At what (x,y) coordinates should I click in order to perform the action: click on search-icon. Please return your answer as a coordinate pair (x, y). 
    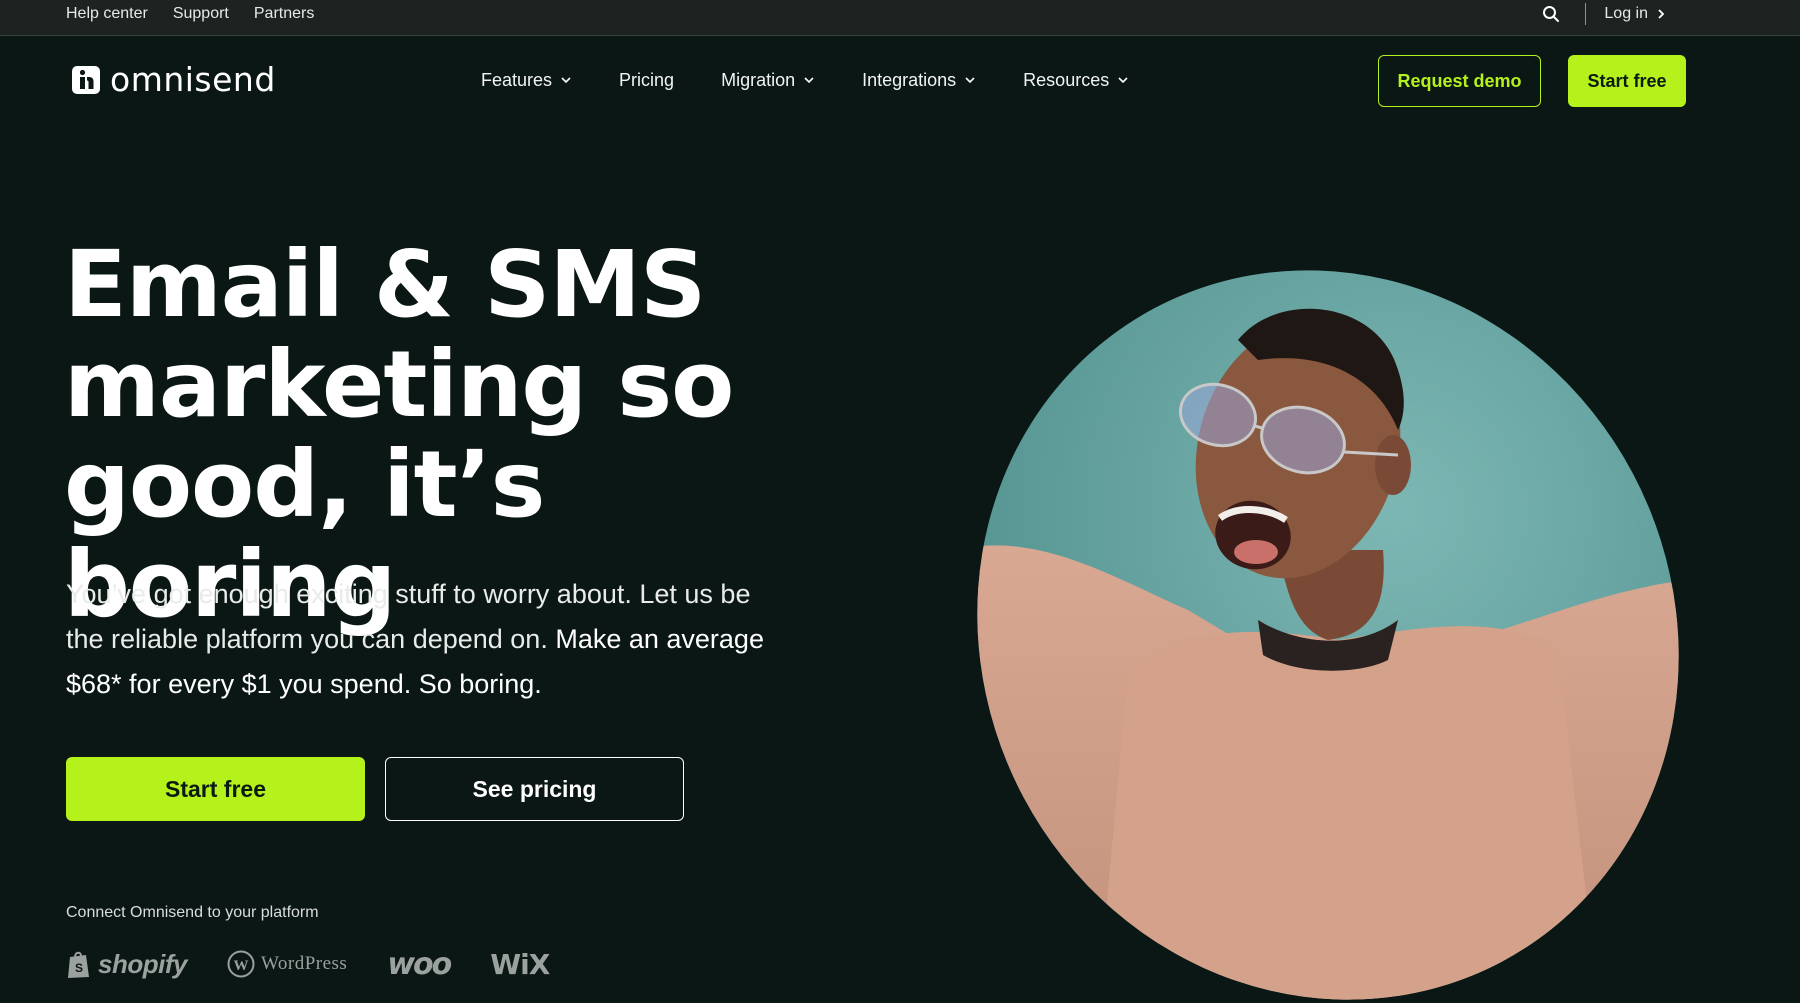
    Looking at the image, I should click on (1551, 14).